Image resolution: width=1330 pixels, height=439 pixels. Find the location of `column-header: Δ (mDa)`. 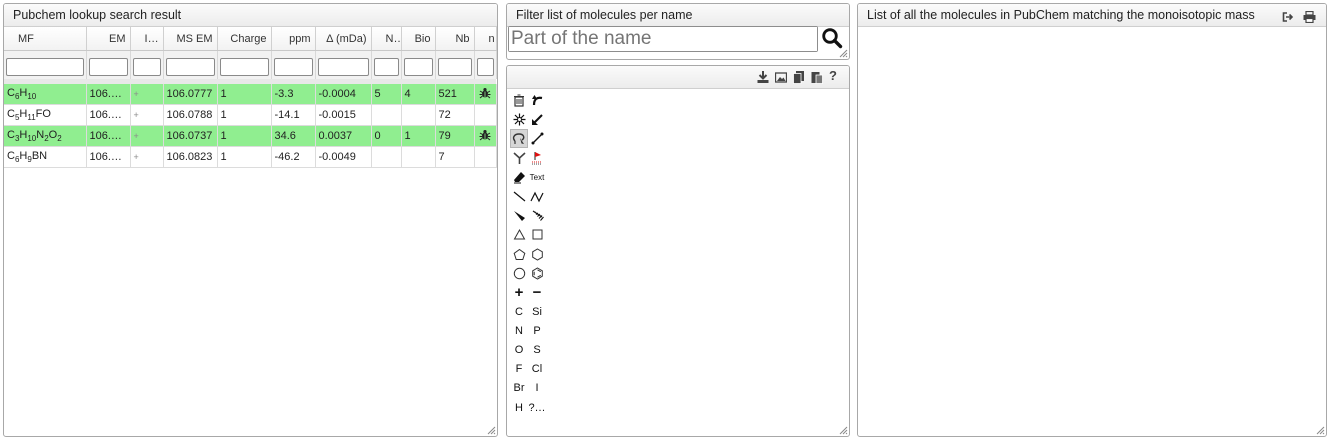

column-header: Δ (mDa) is located at coordinates (343, 39).